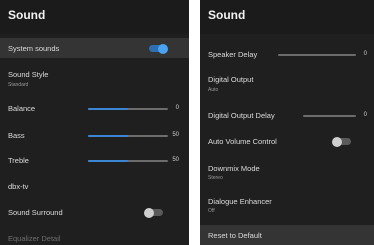  I want to click on setting-balance: Balance 0, so click(94, 109).